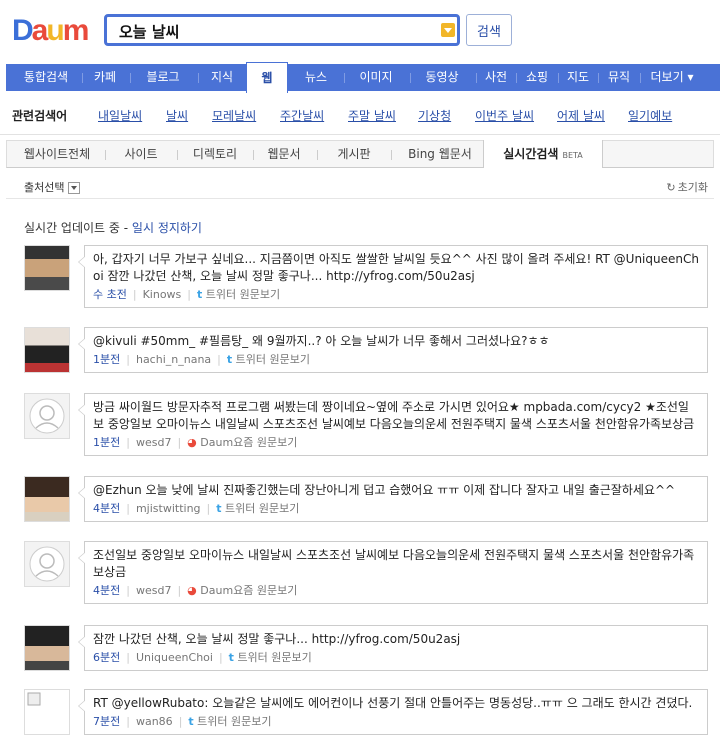 Image resolution: width=720 pixels, height=749 pixels. What do you see at coordinates (182, 721) in the screenshot?
I see `result-meta: 7분전 | wan86 | t 트위터 원문보기` at bounding box center [182, 721].